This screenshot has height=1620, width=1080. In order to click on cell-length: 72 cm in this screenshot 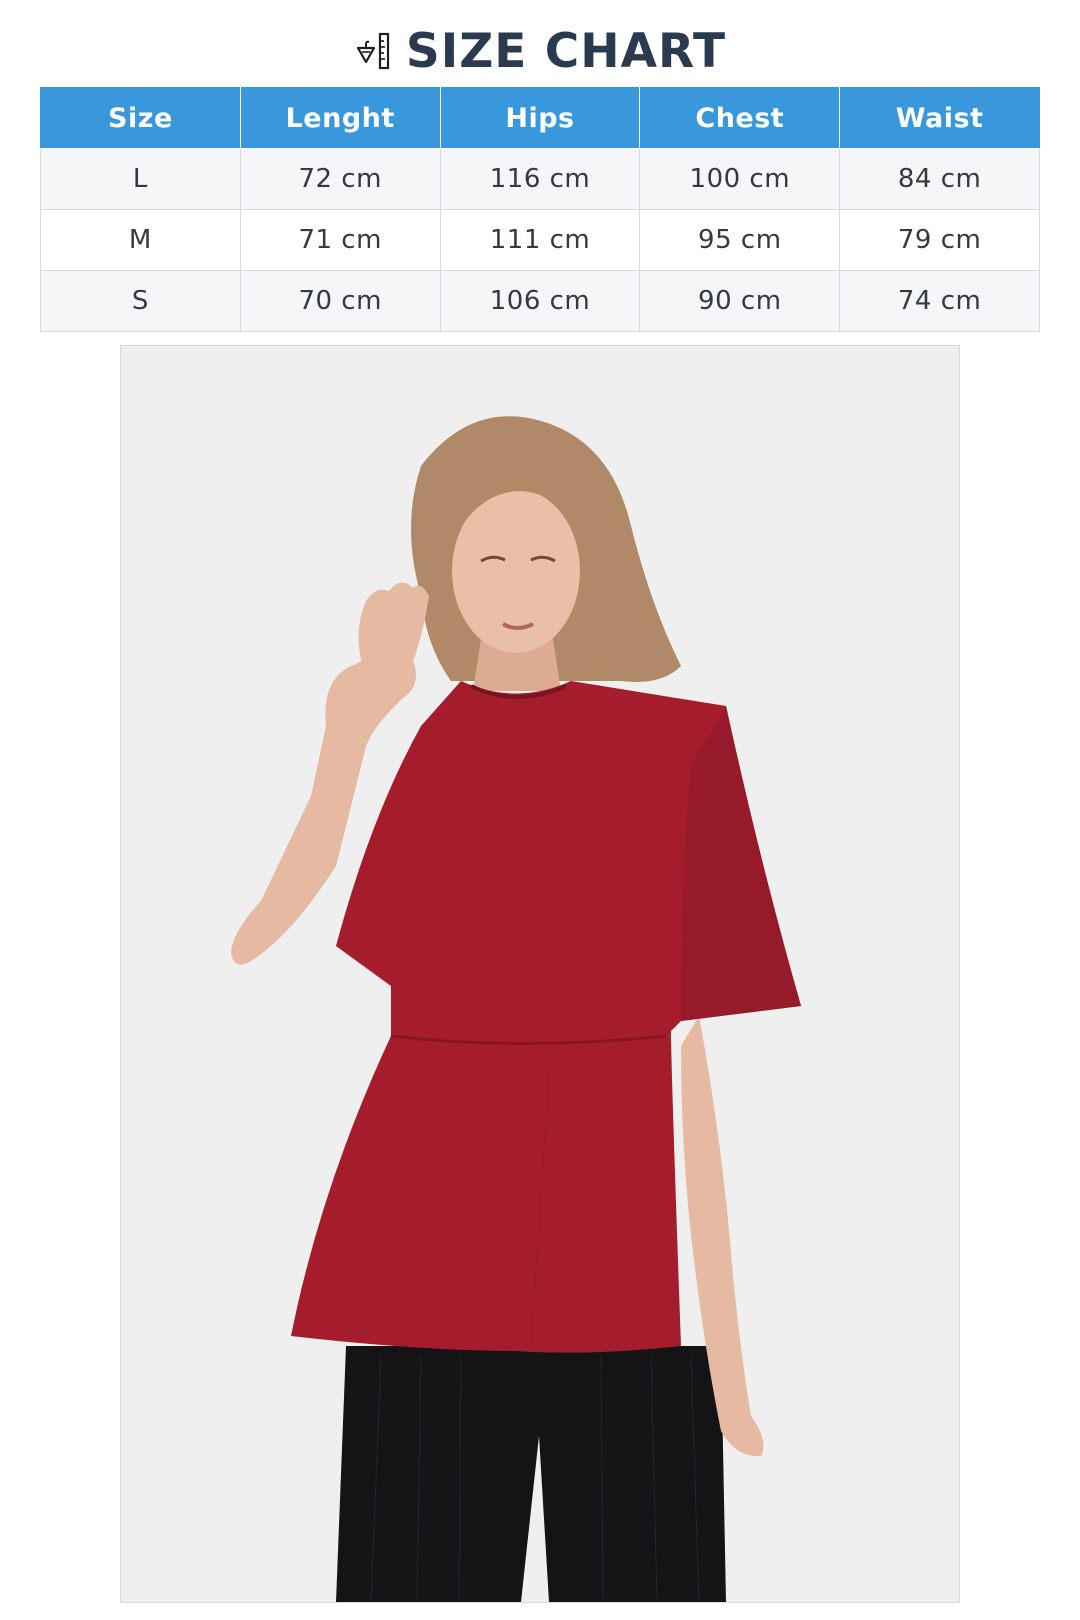, I will do `click(340, 179)`.